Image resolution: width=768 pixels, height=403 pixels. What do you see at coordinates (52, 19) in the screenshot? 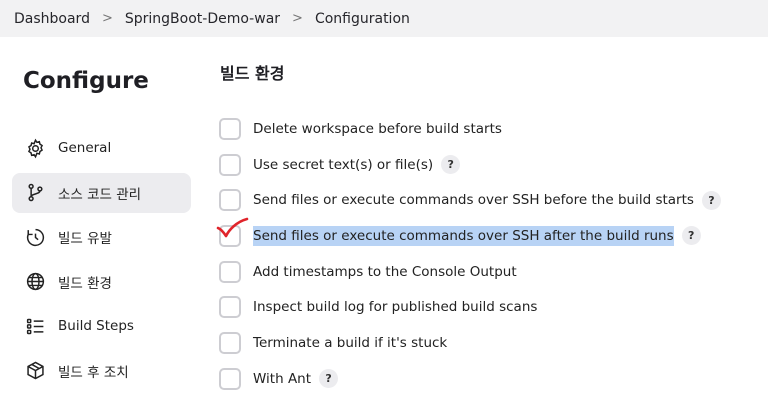
I see `breadcrumb-dashboard: Dashboard` at bounding box center [52, 19].